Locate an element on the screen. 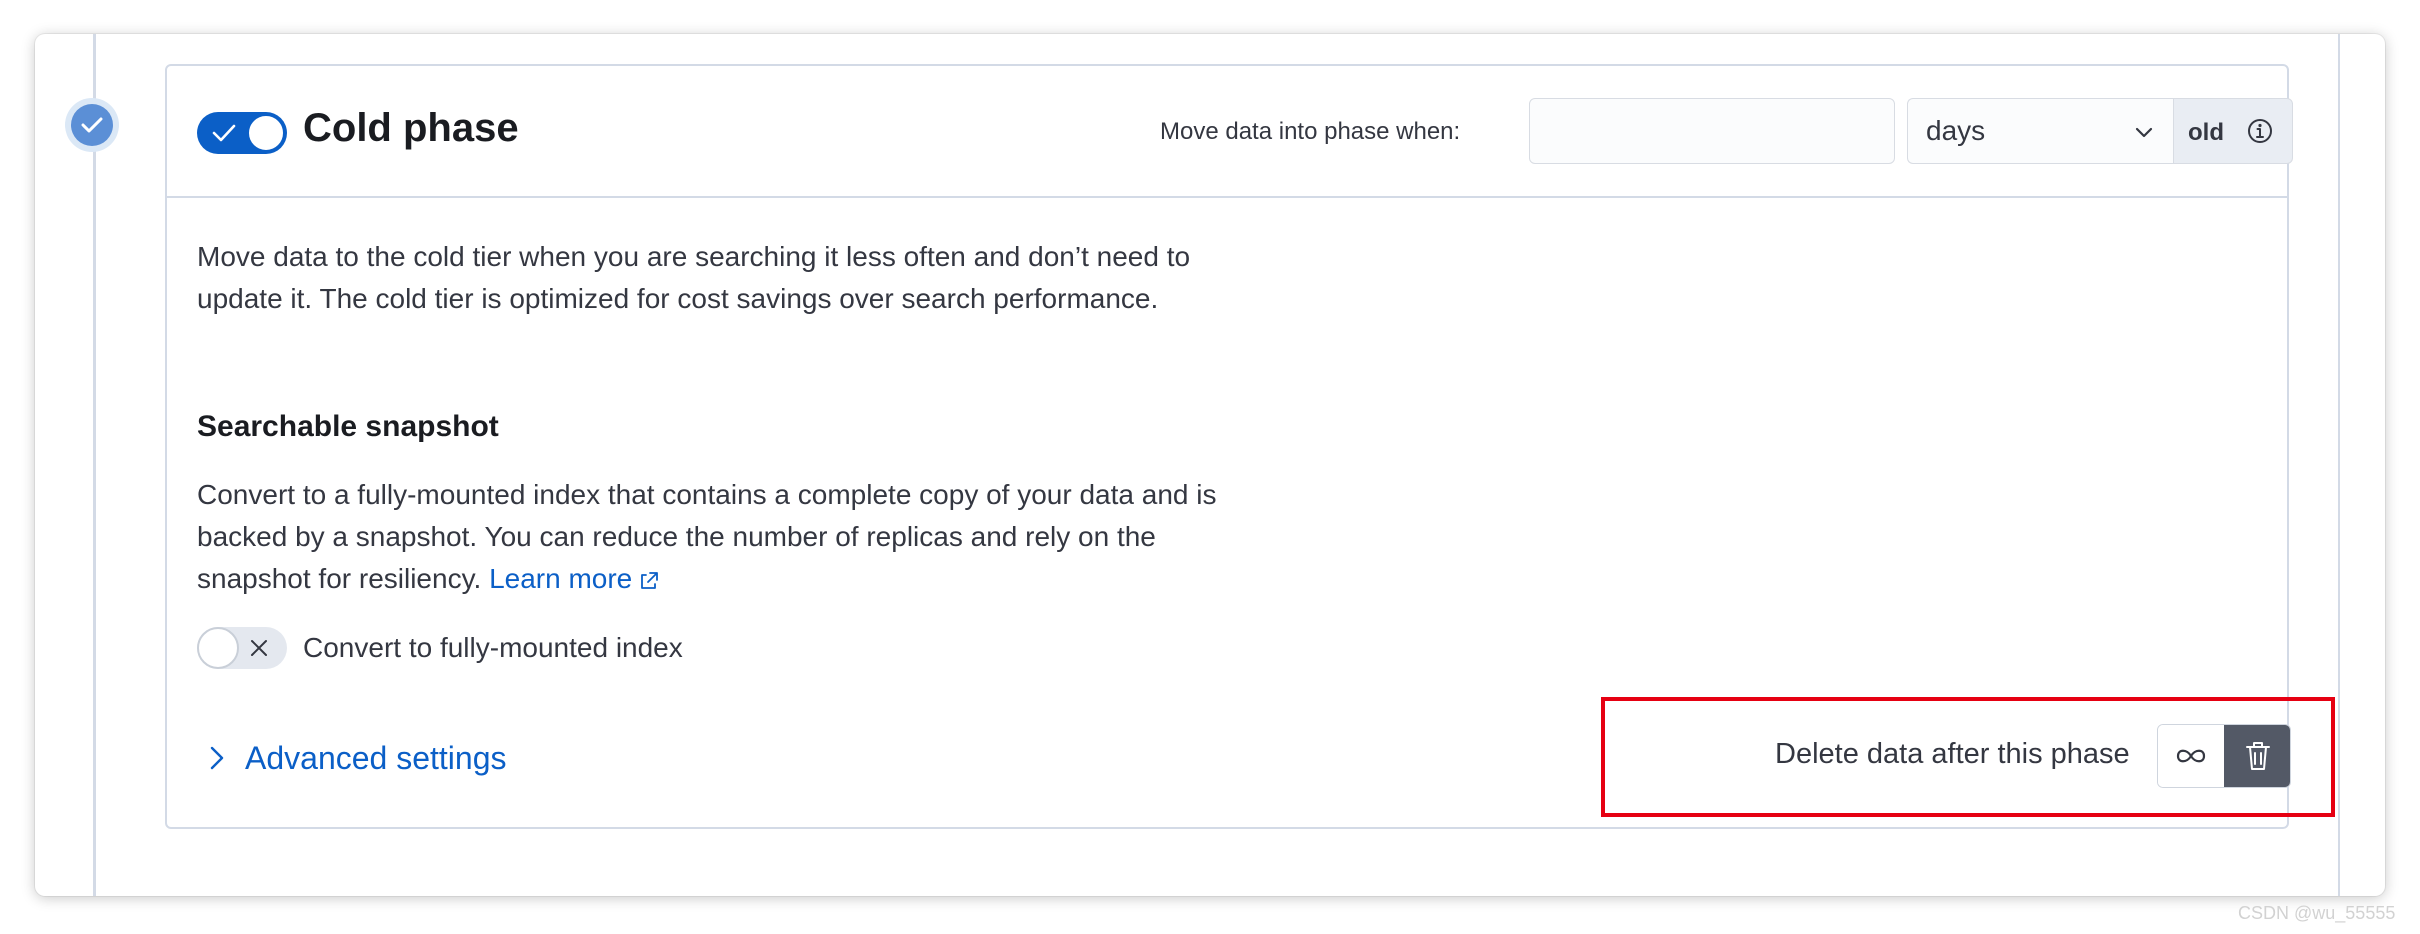 The width and height of the screenshot is (2420, 934). move-data-label: Move data into phase when: is located at coordinates (1310, 131).